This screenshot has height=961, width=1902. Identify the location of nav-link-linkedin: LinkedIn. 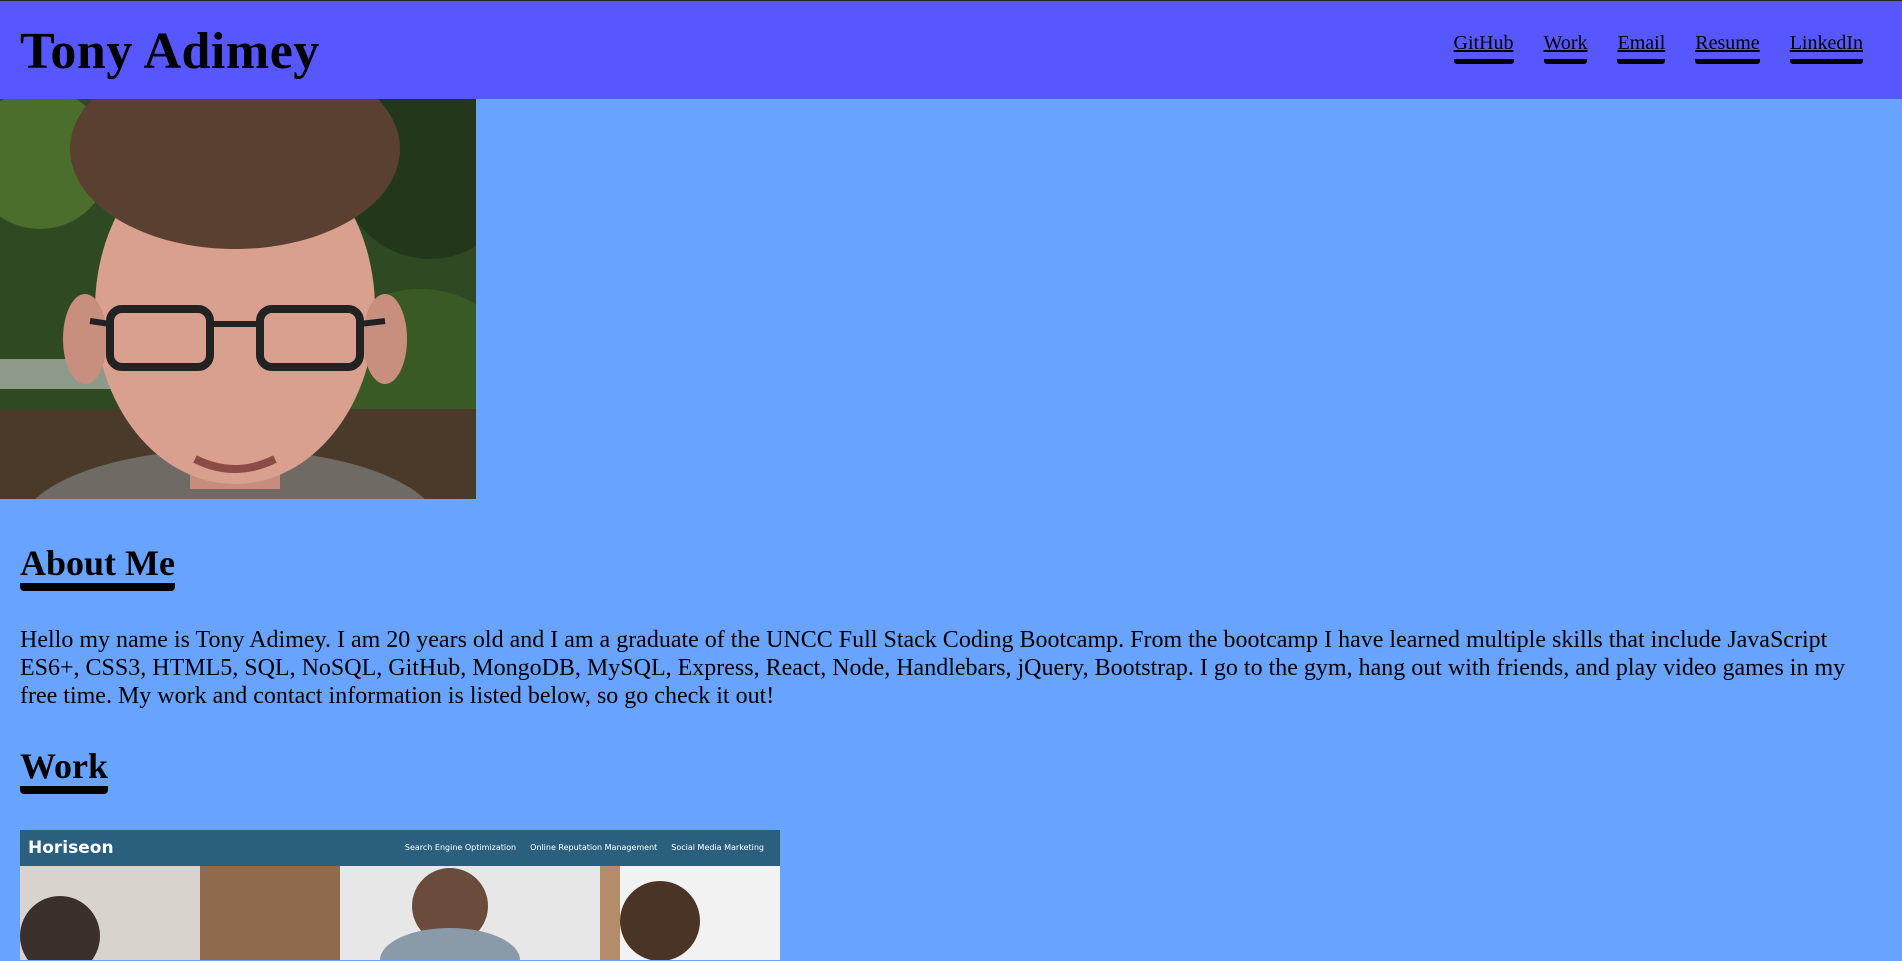
(1826, 48).